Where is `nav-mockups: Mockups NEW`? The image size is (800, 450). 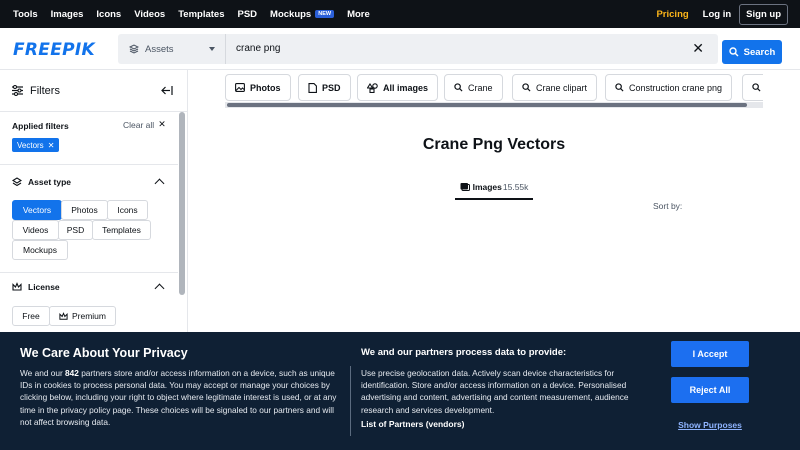
nav-mockups: Mockups NEW is located at coordinates (302, 14).